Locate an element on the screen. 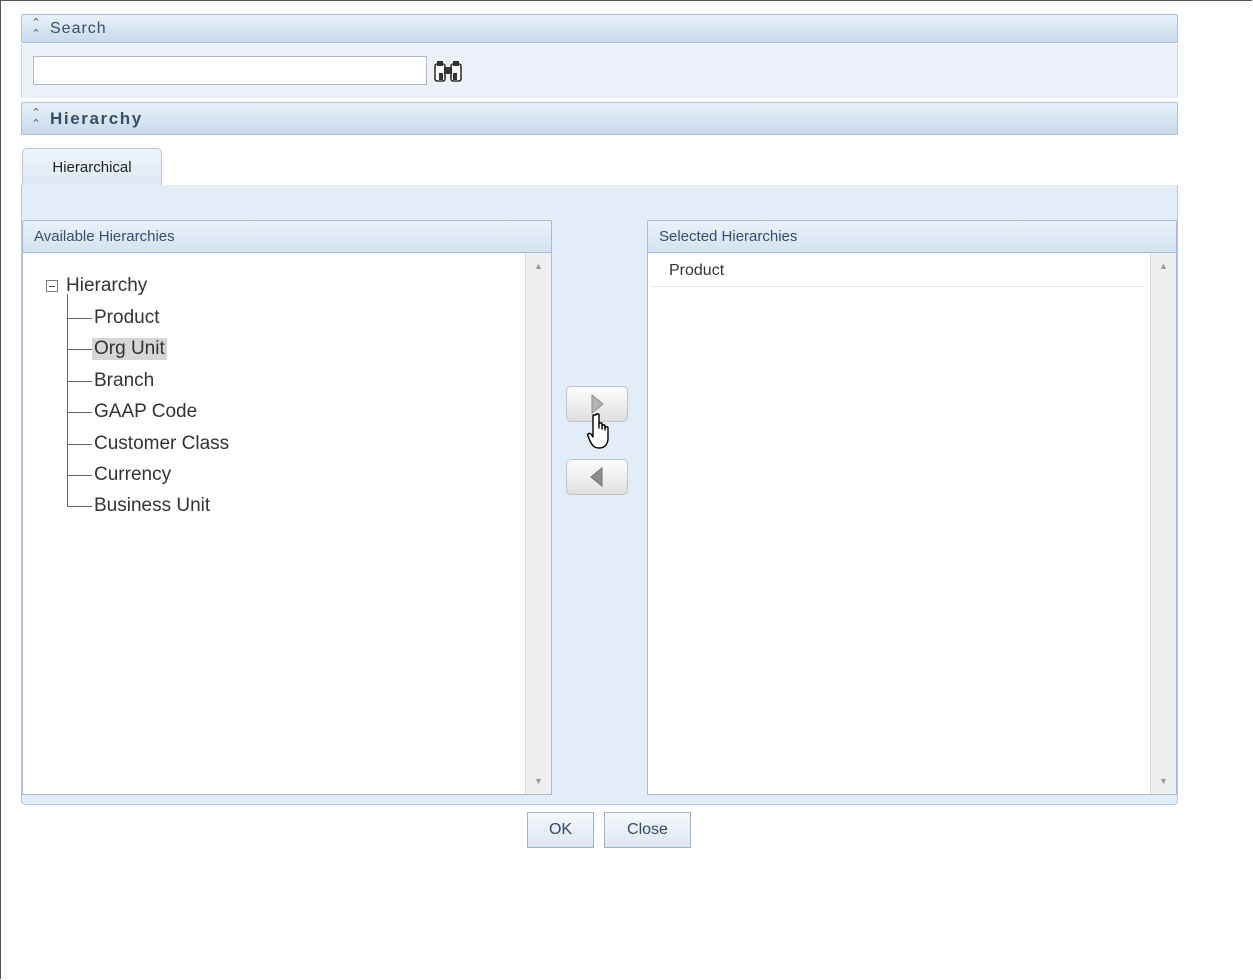  search-button is located at coordinates (452, 72).